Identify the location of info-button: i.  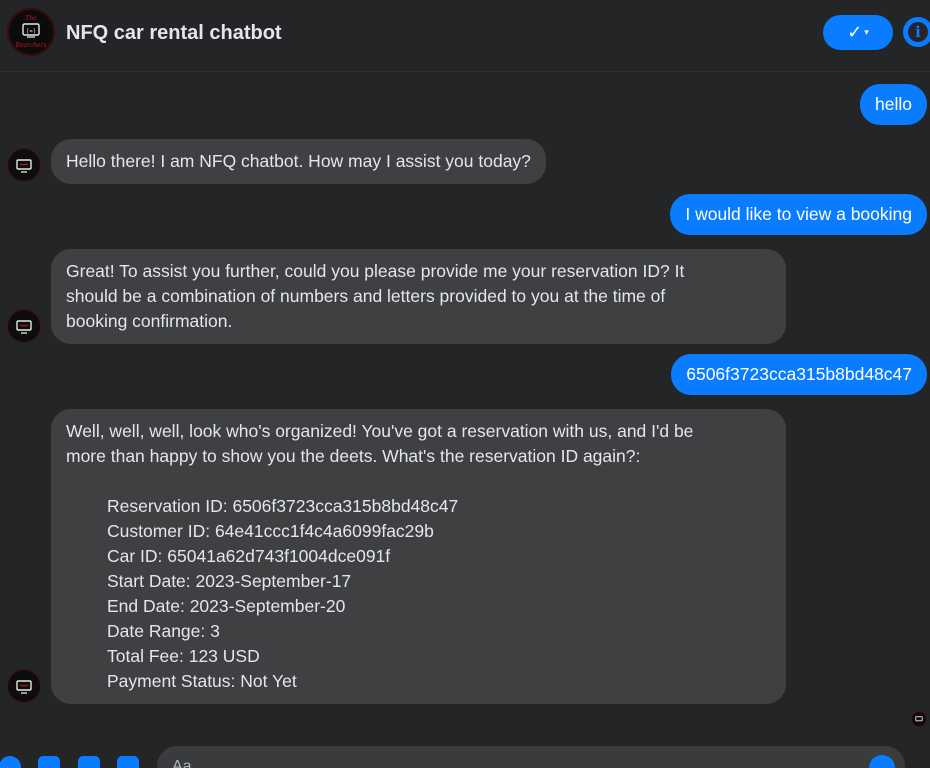
(916, 32).